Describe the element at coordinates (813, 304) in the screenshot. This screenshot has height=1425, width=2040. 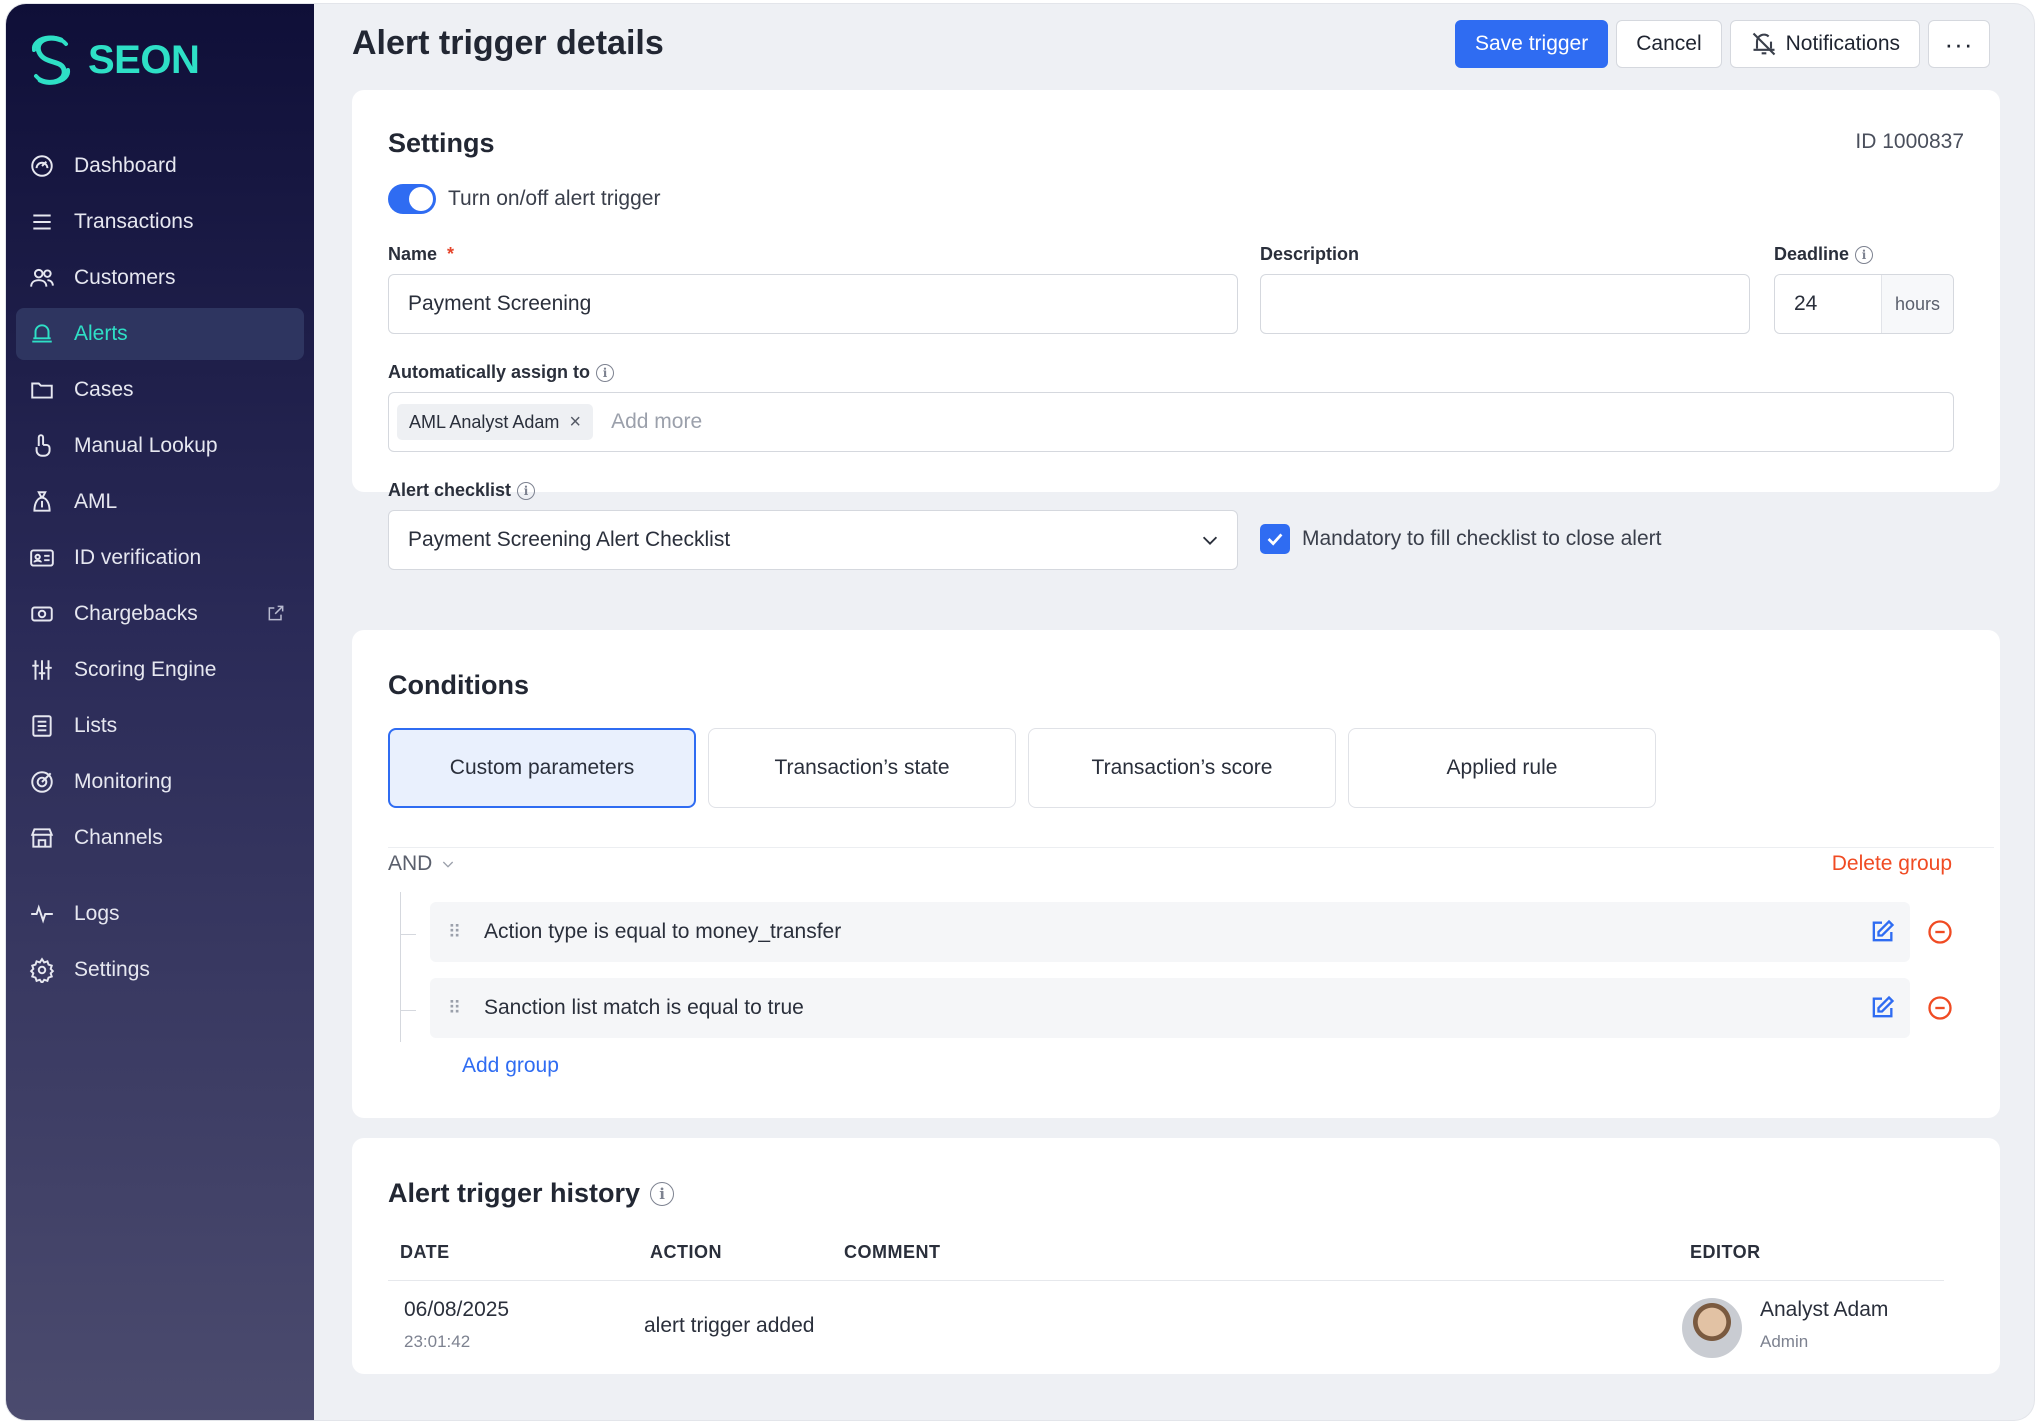
I see `name-input: Payment Screening` at that location.